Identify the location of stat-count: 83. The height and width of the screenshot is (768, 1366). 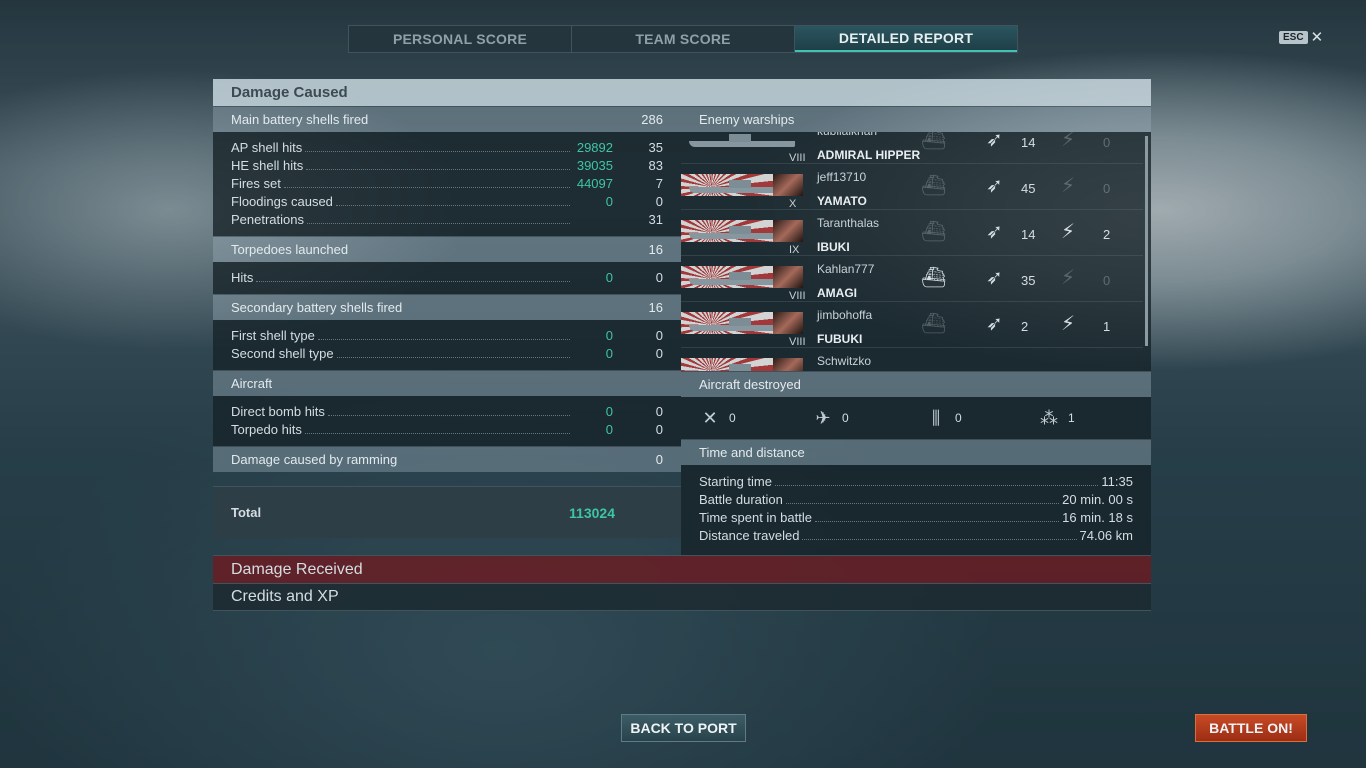
(655, 165).